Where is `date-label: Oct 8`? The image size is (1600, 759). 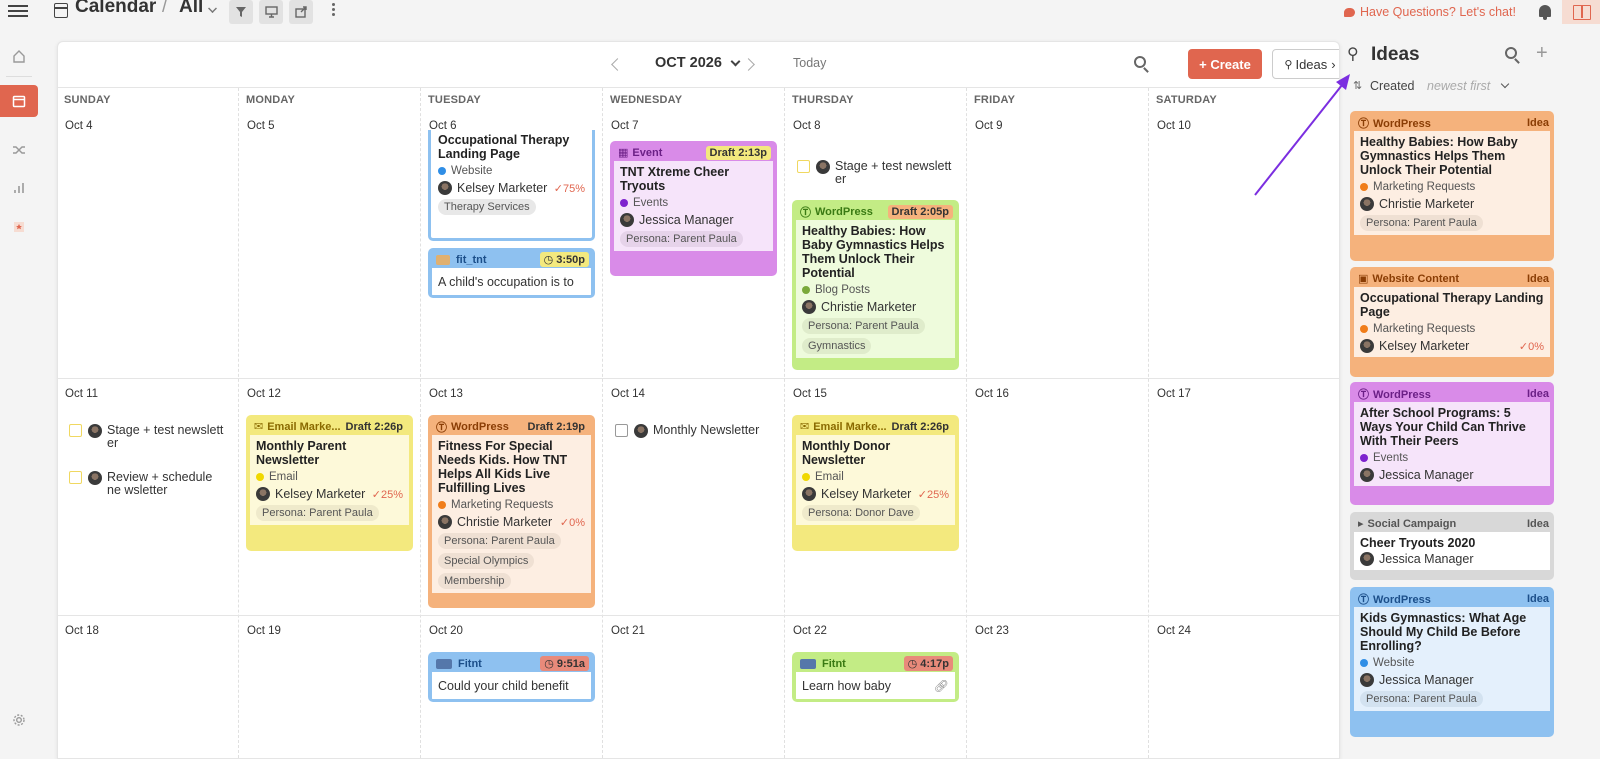 date-label: Oct 8 is located at coordinates (807, 126).